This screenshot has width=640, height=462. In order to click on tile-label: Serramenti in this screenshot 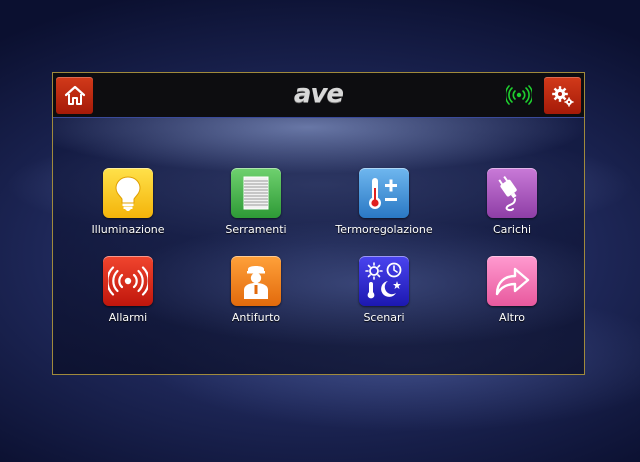, I will do `click(256, 229)`.